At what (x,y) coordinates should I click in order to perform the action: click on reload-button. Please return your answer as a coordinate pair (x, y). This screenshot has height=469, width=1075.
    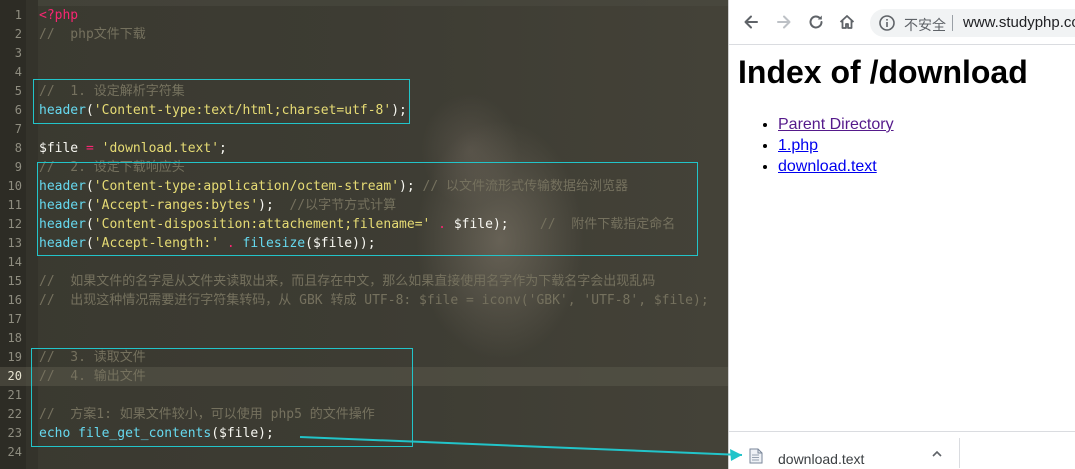
    Looking at the image, I should click on (816, 22).